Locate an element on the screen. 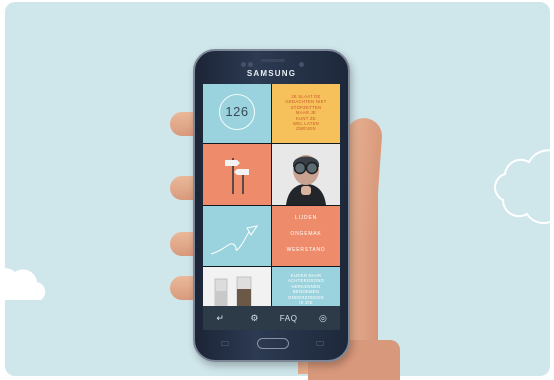 Image resolution: width=554 pixels, height=380 pixels. cloud-decoration-right is located at coordinates (522, 186).